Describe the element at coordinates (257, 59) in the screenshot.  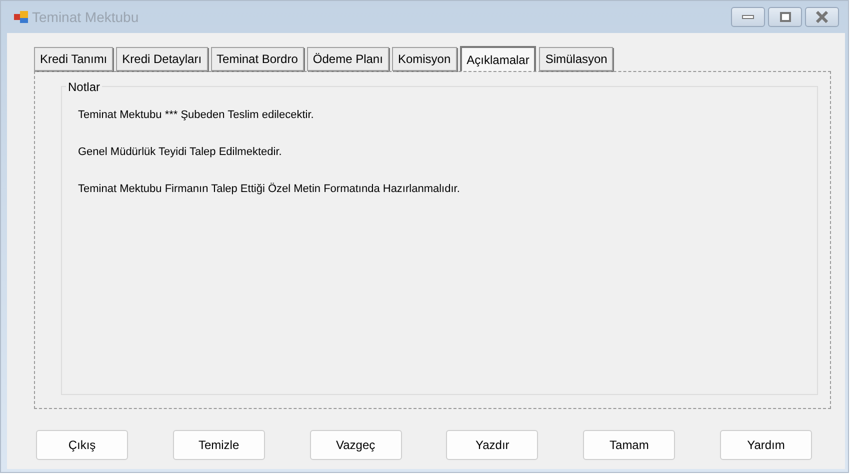
I see `tab: Teminat Bordro` at that location.